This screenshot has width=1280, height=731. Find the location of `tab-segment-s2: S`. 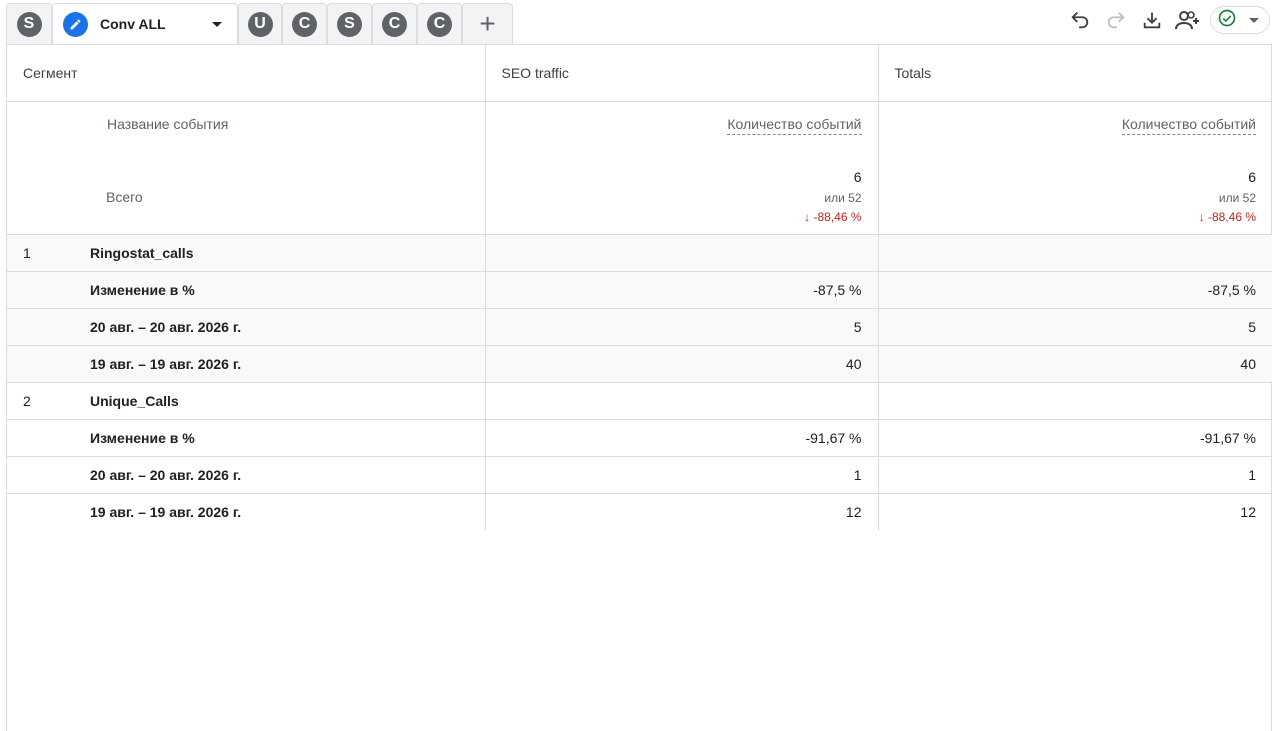

tab-segment-s2: S is located at coordinates (349, 23).